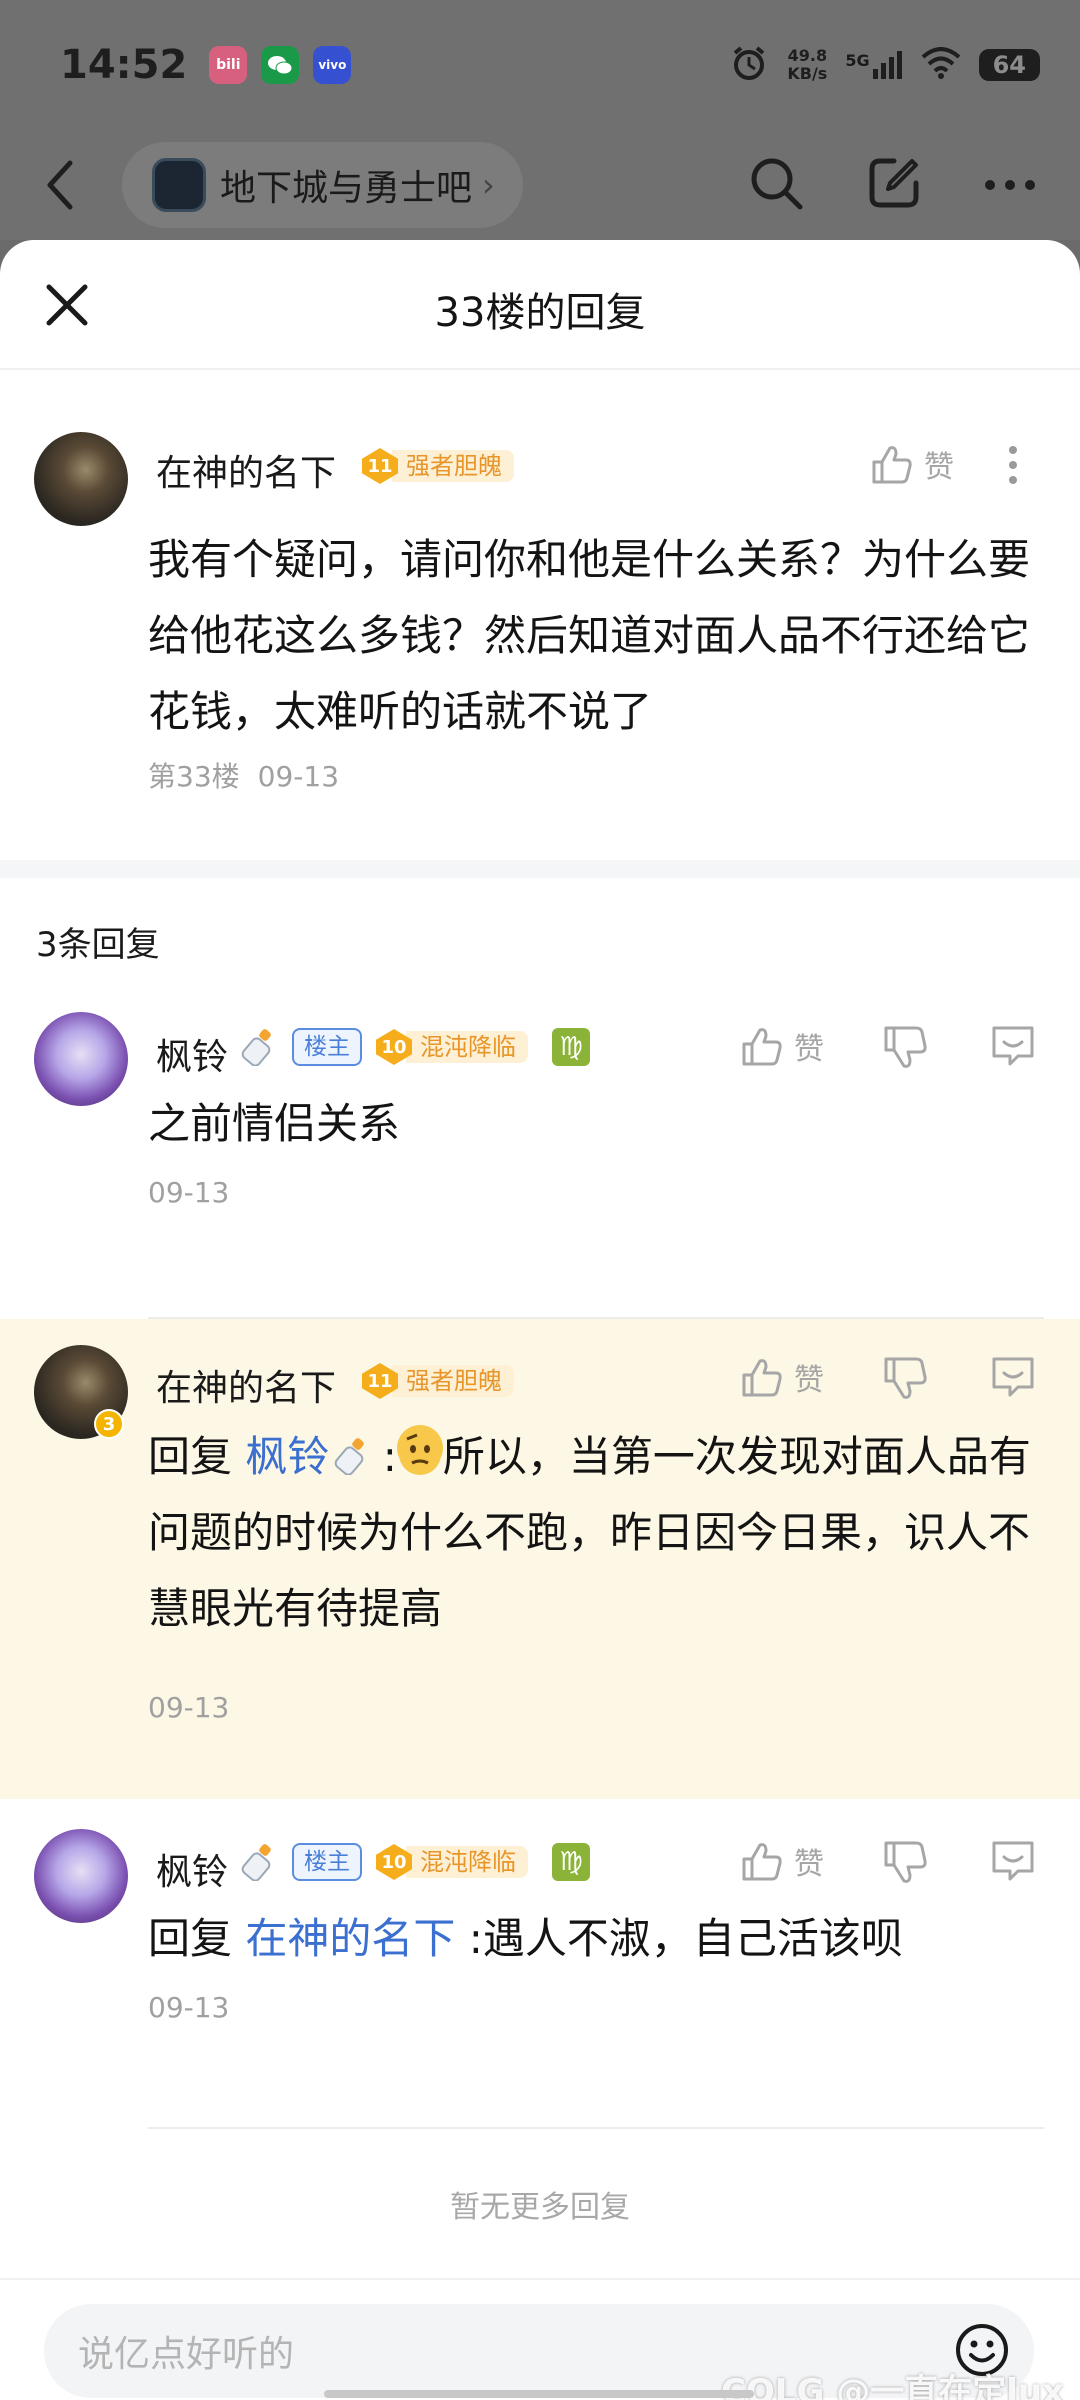 The image size is (1080, 2400). I want to click on battery-indicator: 64, so click(1009, 65).